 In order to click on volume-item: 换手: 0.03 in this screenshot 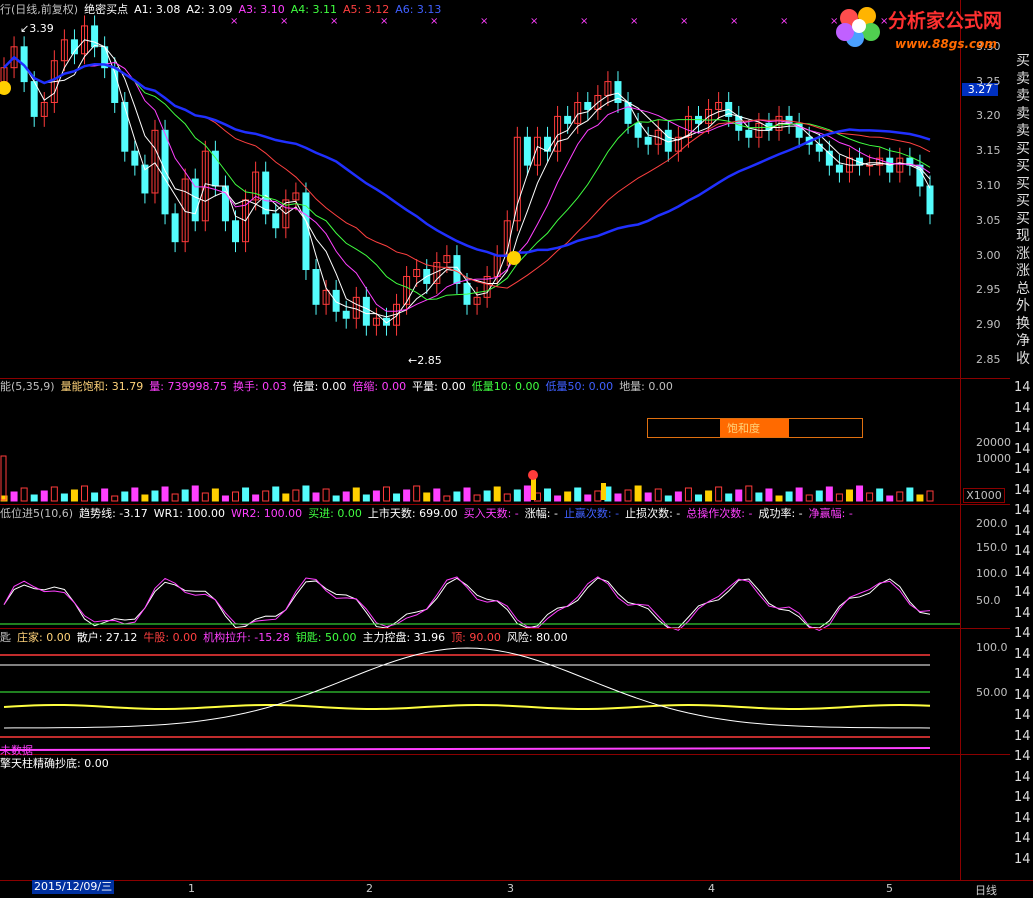, I will do `click(259, 386)`.